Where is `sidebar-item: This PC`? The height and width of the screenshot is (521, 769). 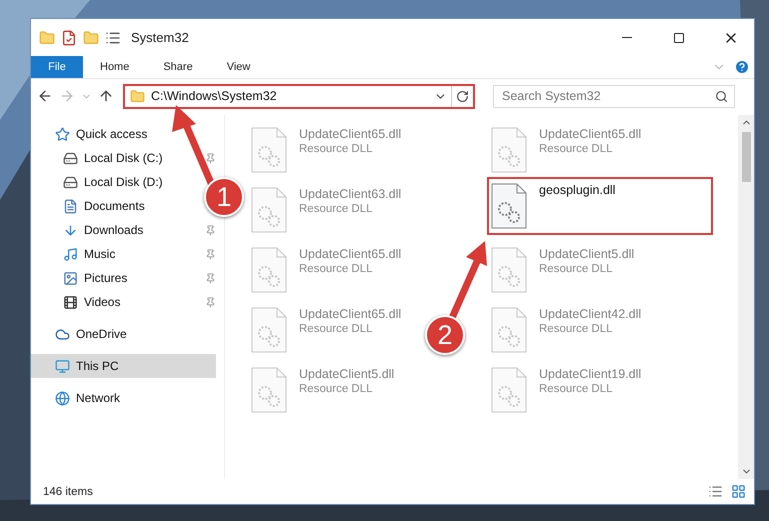
sidebar-item: This PC is located at coordinates (123, 366).